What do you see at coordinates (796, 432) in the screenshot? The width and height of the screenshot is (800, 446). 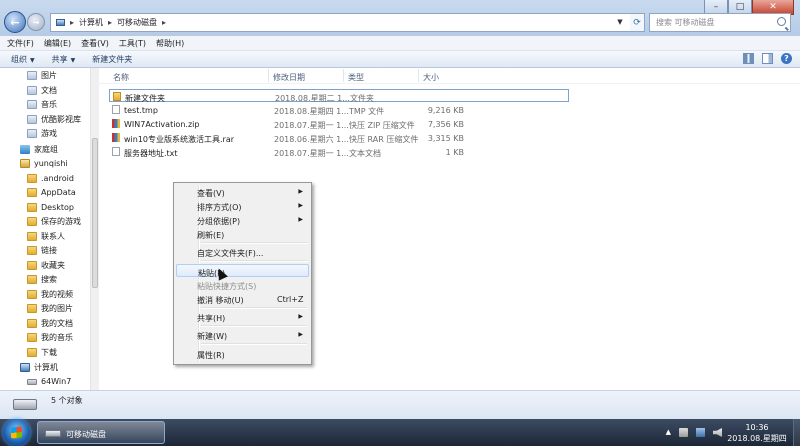 I see `show-desktop-button` at bounding box center [796, 432].